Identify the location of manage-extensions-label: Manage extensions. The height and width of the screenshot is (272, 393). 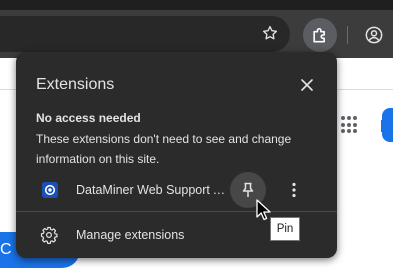
(130, 235).